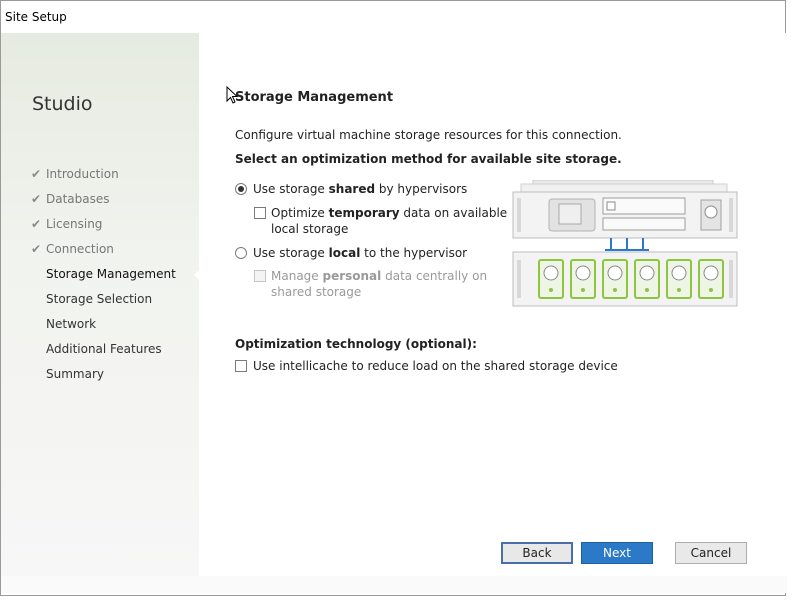 The height and width of the screenshot is (600, 793). I want to click on local-storage-label: Use storage local to the hypervisor, so click(360, 253).